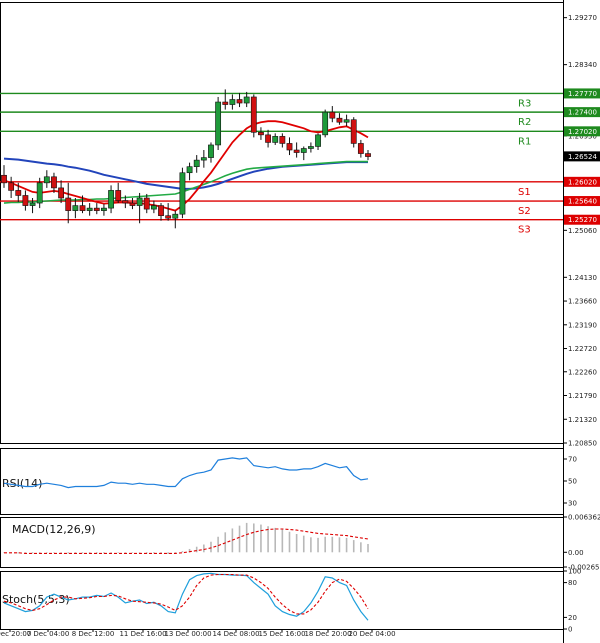 The width and height of the screenshot is (600, 643). I want to click on sub-tick-label: 70, so click(572, 460).